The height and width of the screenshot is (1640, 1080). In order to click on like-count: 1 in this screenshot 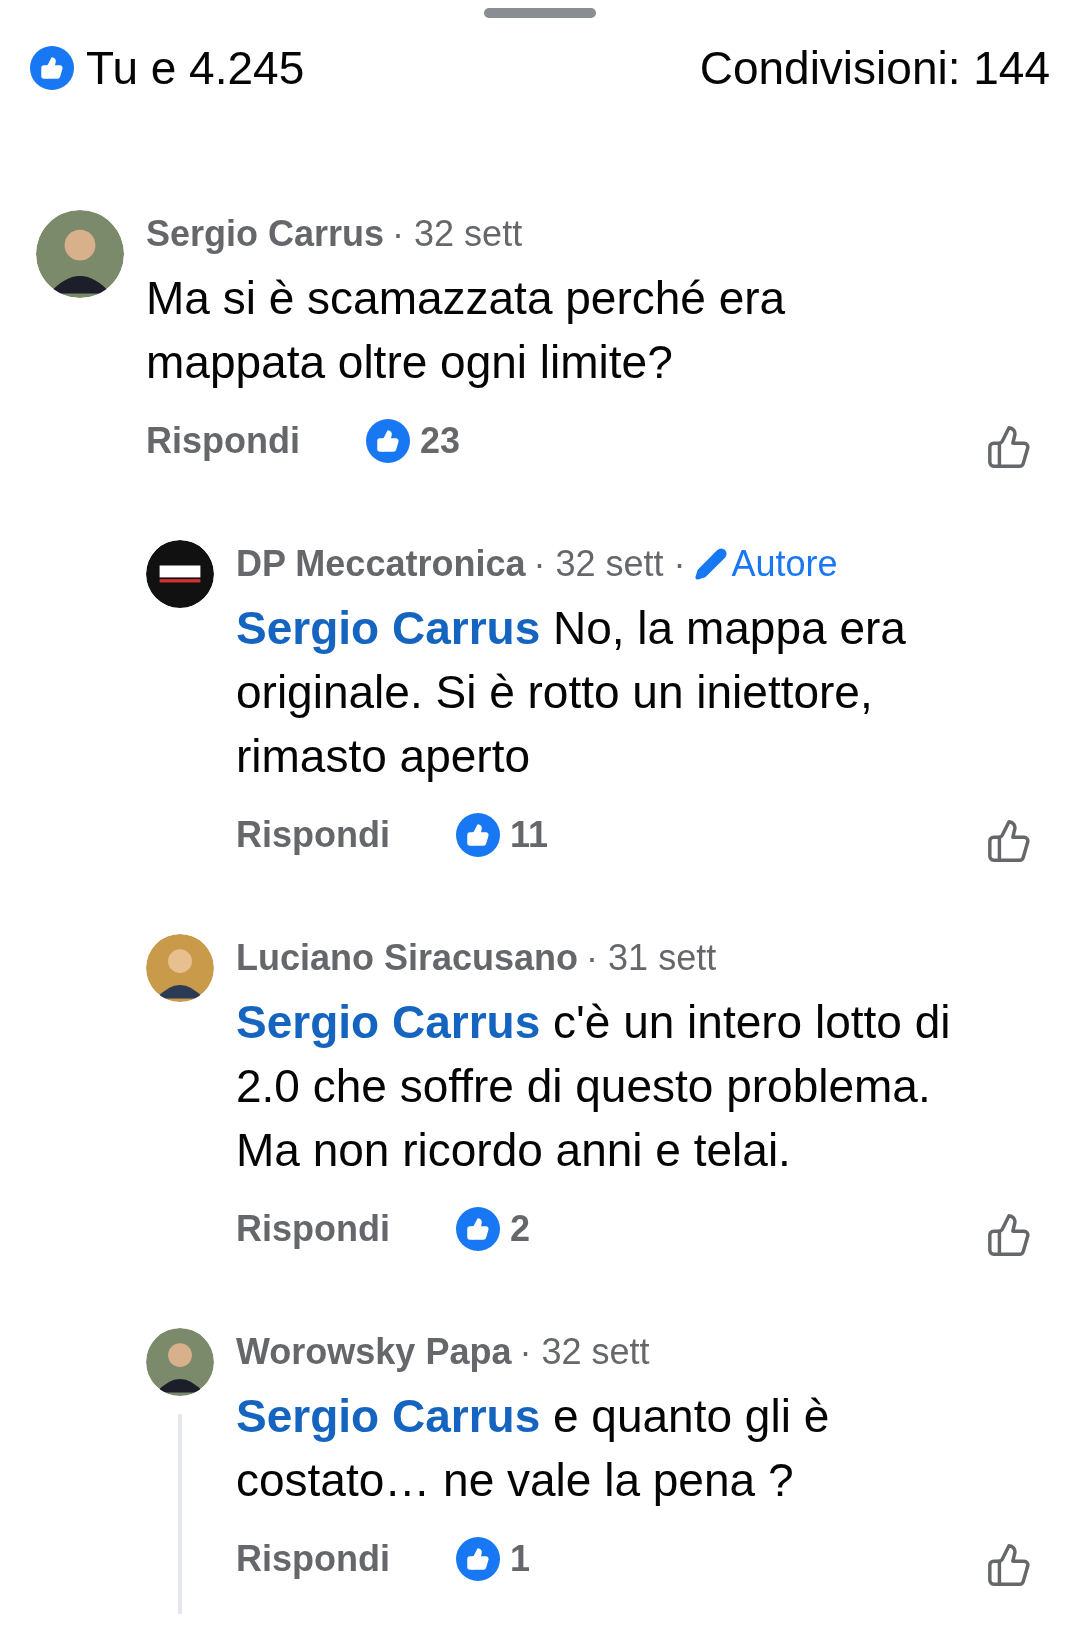, I will do `click(520, 1559)`.